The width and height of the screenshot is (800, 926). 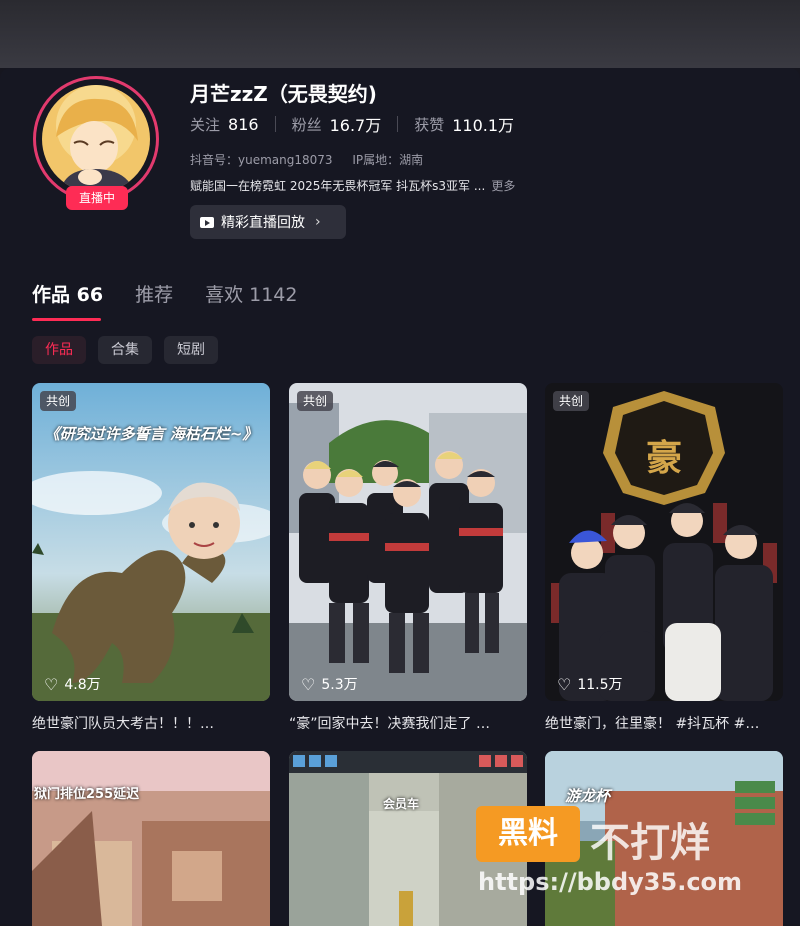 I want to click on filter-collections: 合集, so click(x=125, y=350).